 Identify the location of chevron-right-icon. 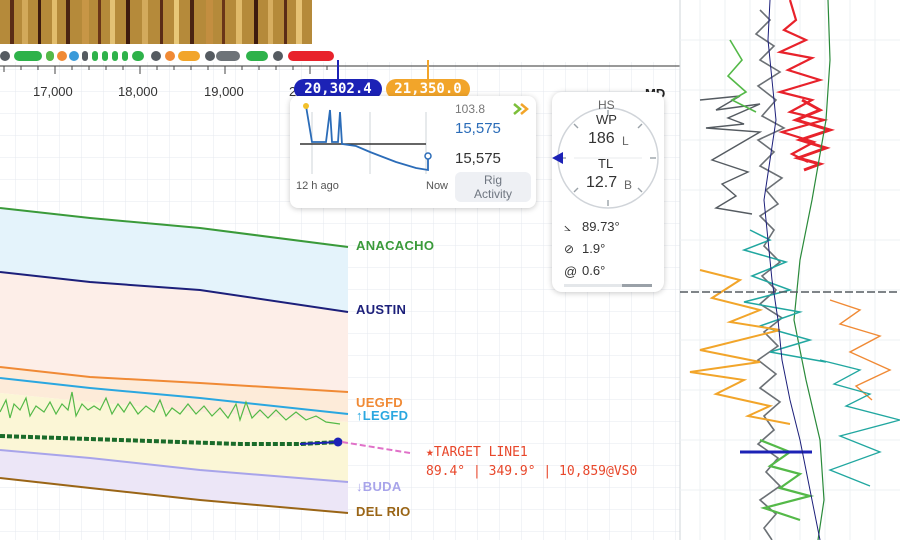
(523, 111).